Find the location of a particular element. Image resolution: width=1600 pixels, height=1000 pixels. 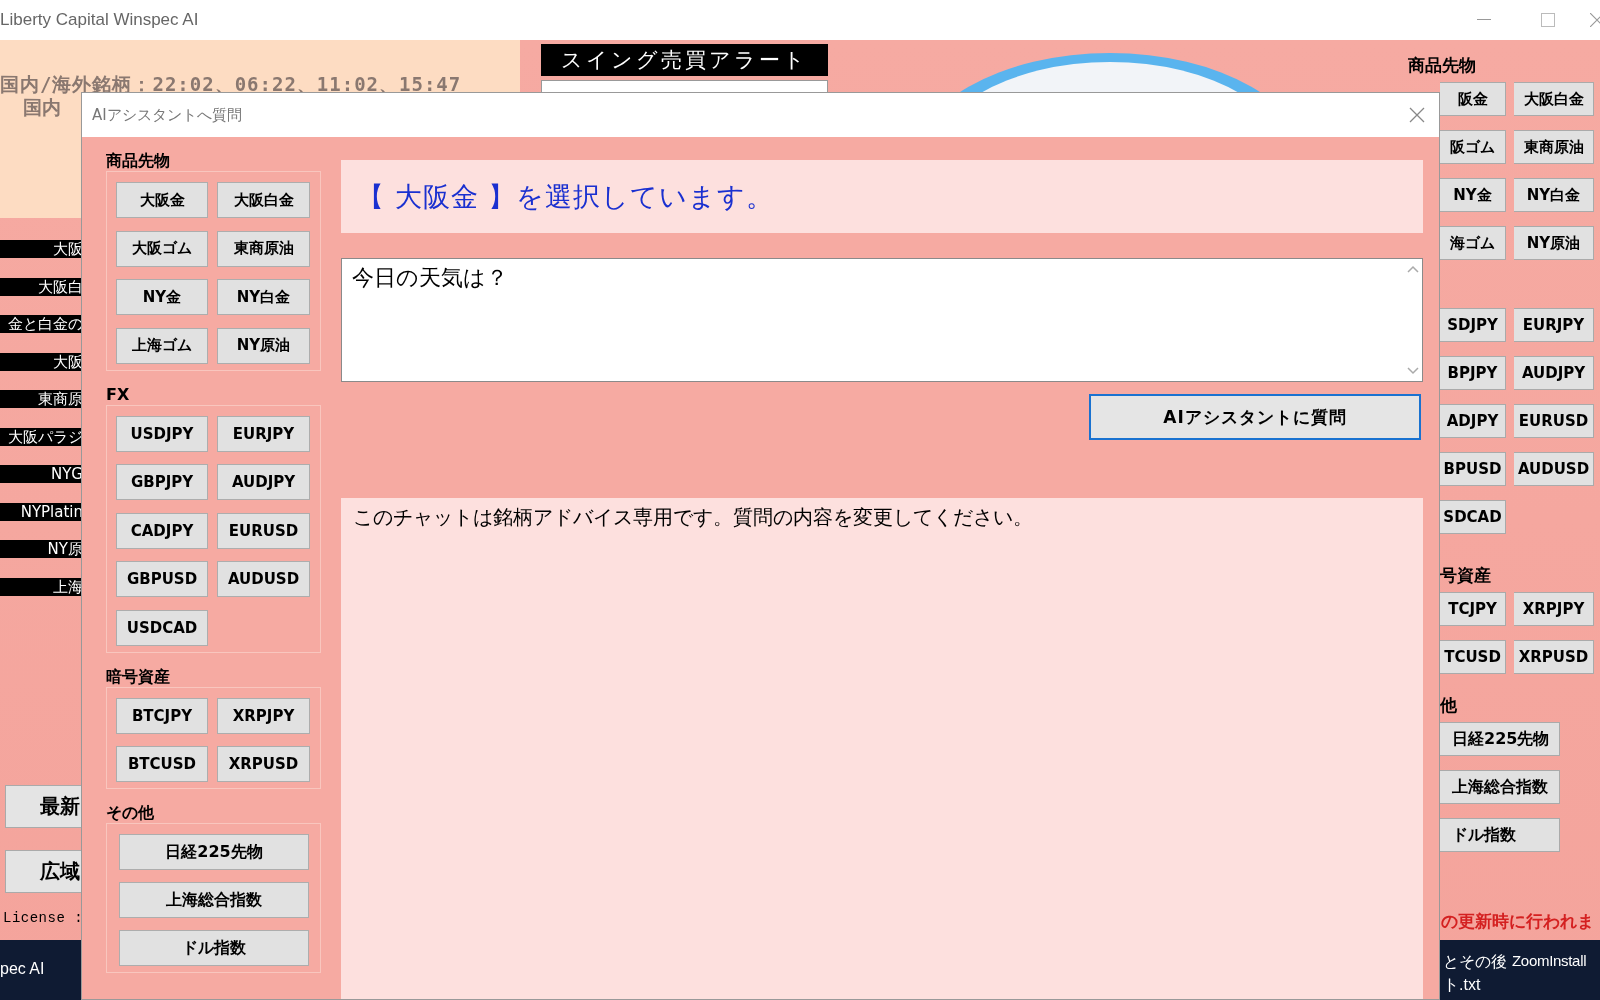

symbol-button: BTCUSD is located at coordinates (162, 764).